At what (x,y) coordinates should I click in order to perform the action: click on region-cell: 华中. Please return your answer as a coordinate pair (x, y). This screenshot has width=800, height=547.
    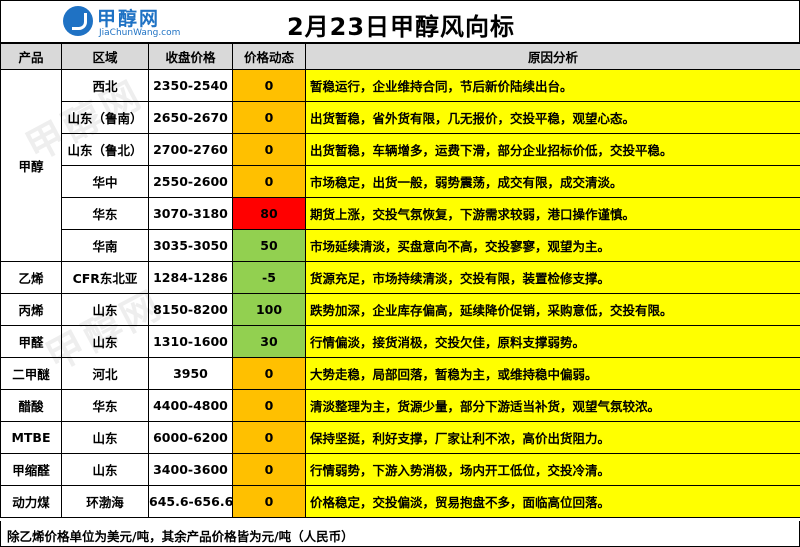
    Looking at the image, I should click on (105, 181).